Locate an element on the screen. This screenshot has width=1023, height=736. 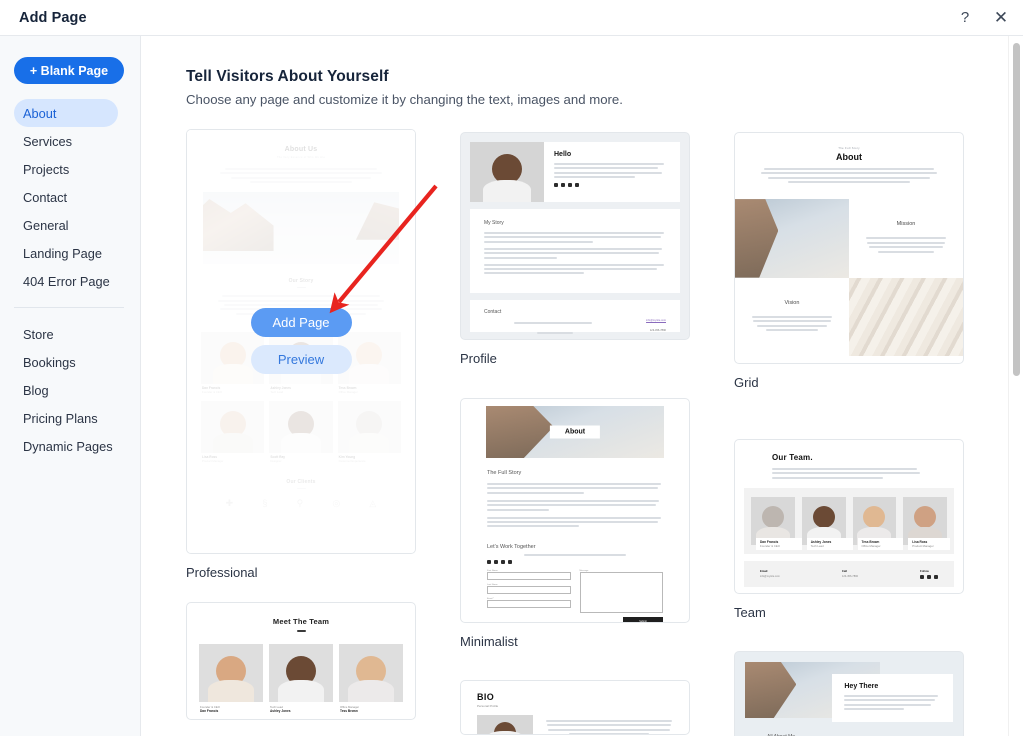
sidebar-item-label: Blog is located at coordinates (36, 390).